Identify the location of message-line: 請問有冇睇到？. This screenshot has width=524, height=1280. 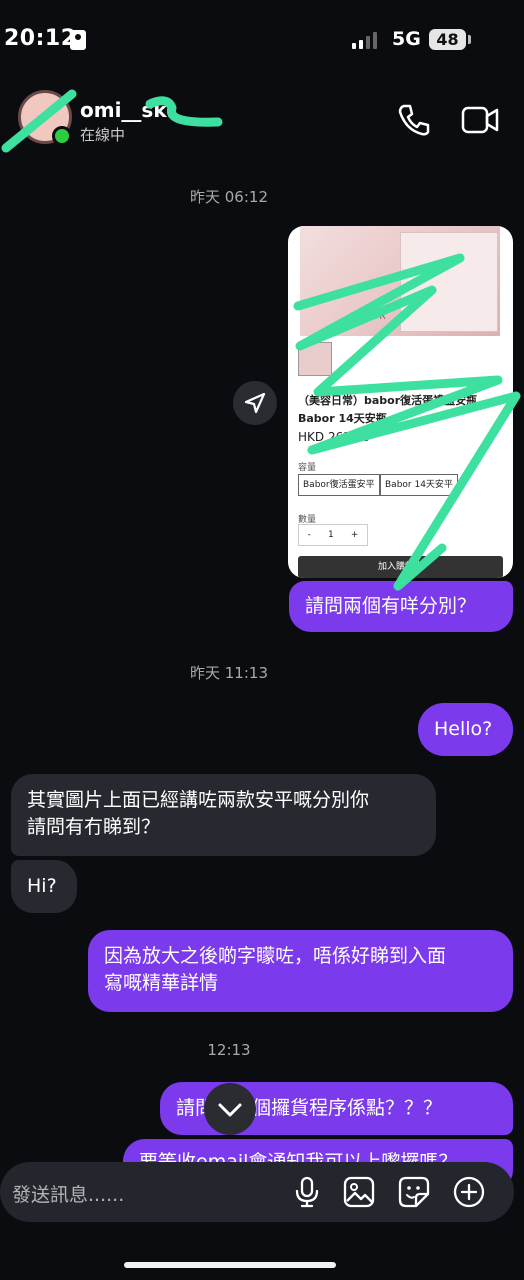
(94, 827).